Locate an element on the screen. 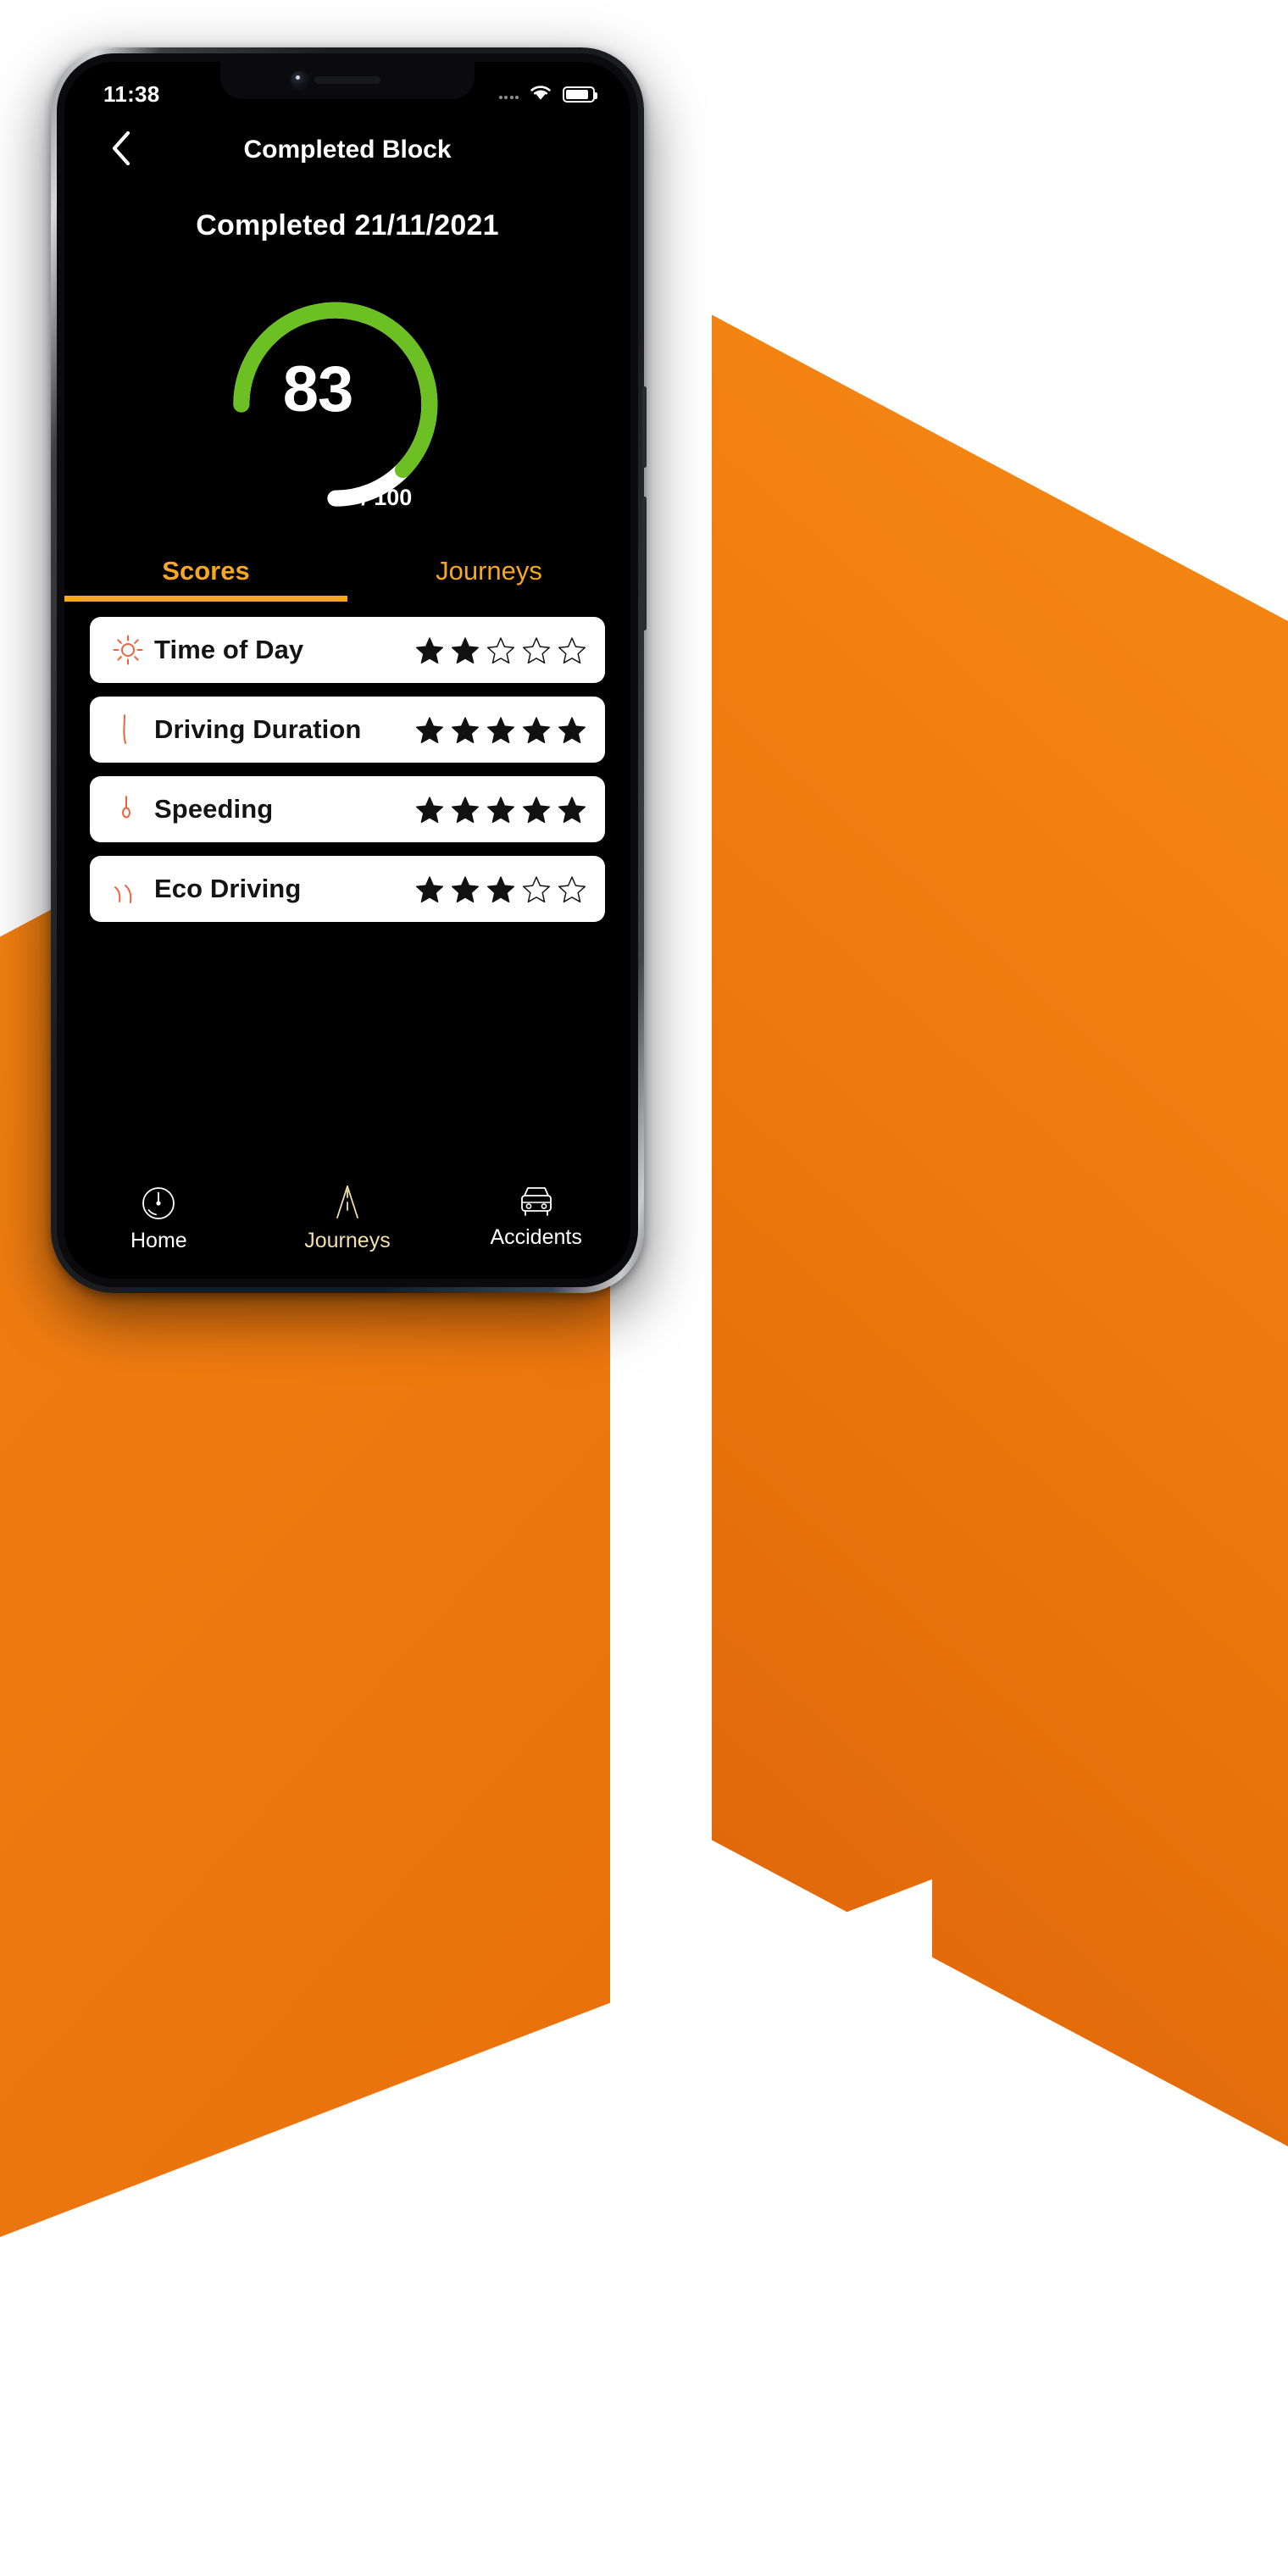  tab-label: Scores is located at coordinates (206, 571).